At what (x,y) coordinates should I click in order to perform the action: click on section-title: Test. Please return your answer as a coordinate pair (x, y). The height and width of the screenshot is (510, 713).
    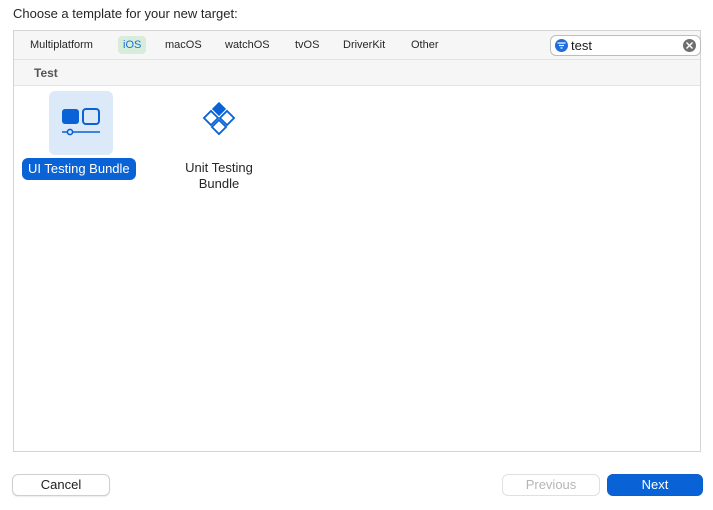
    Looking at the image, I should click on (46, 73).